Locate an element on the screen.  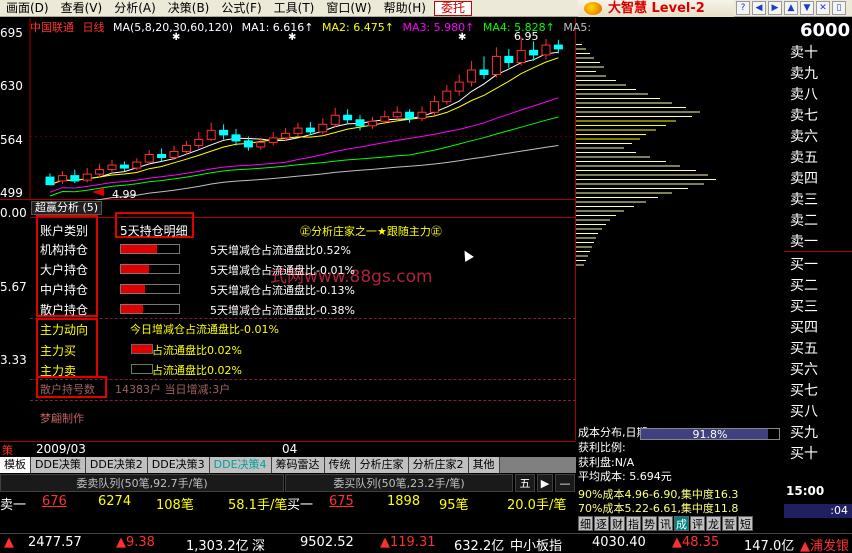
bid-level-label: 买八 is located at coordinates (804, 412).